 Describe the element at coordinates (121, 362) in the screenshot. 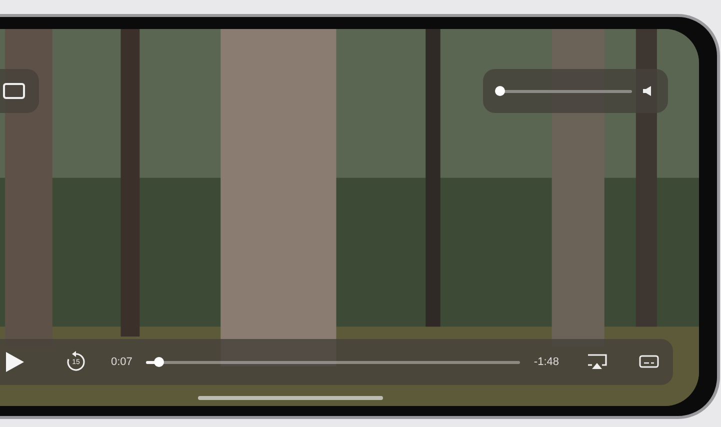

I see `elapsed-time: 0:07` at that location.